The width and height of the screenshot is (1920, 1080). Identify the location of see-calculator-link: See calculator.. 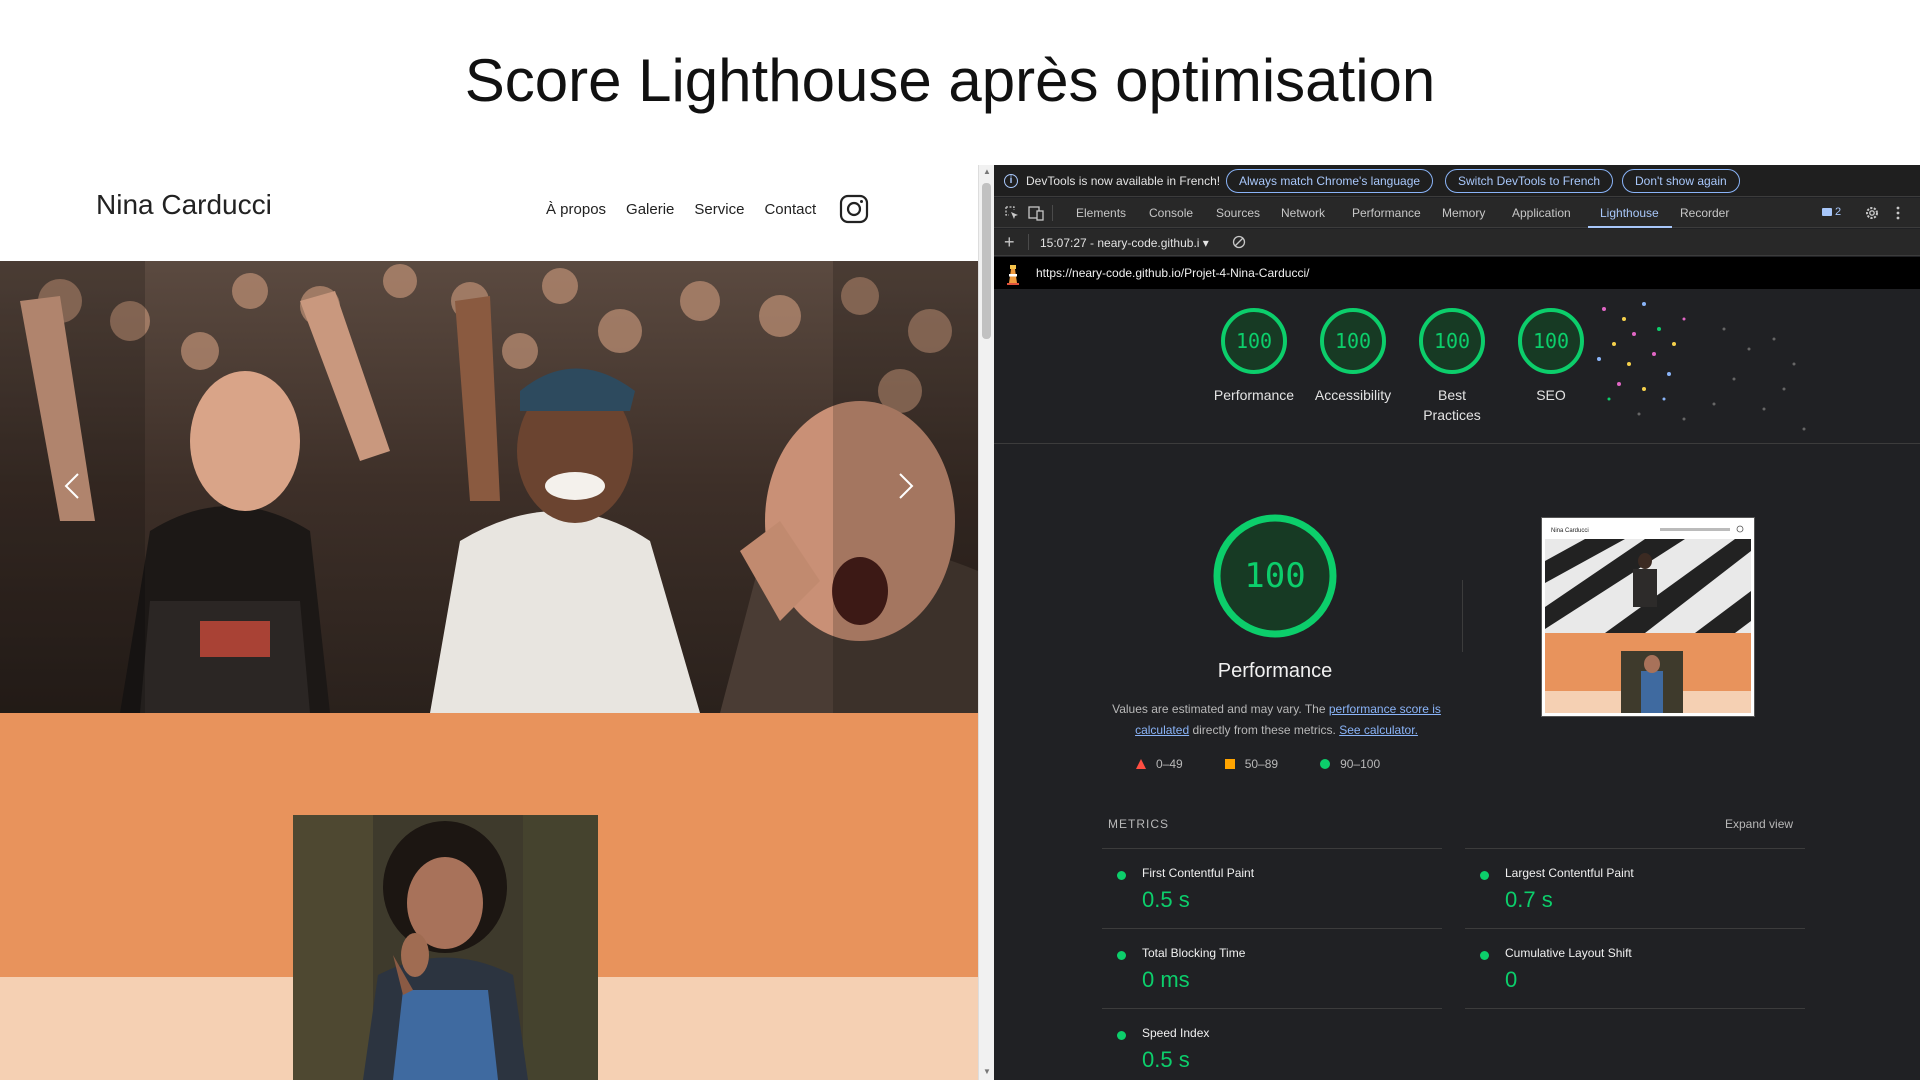
(1378, 730).